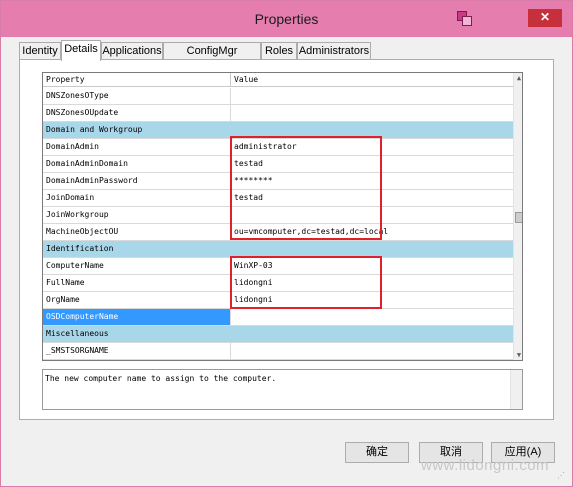  Describe the element at coordinates (137, 283) in the screenshot. I see `property-name: FullName` at that location.